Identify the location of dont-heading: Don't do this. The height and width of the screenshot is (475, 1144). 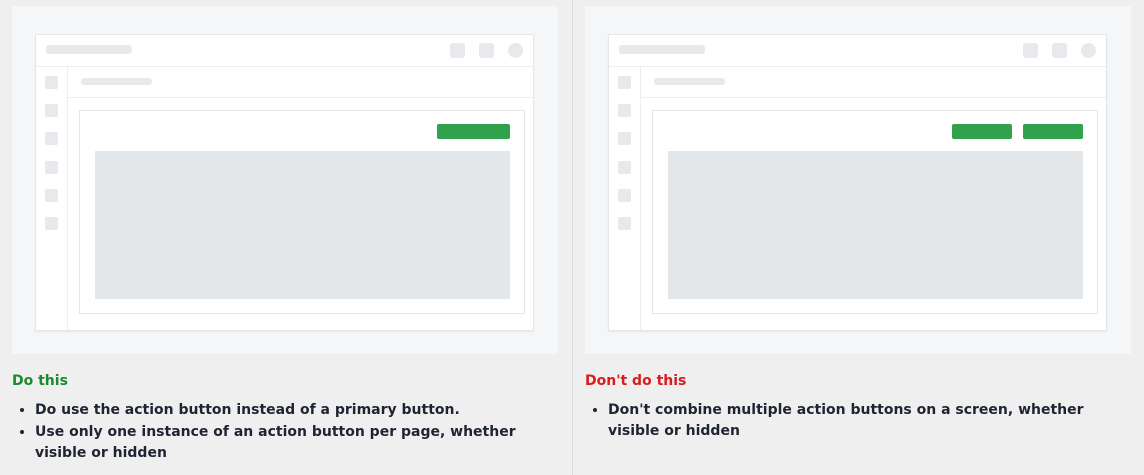
(636, 381).